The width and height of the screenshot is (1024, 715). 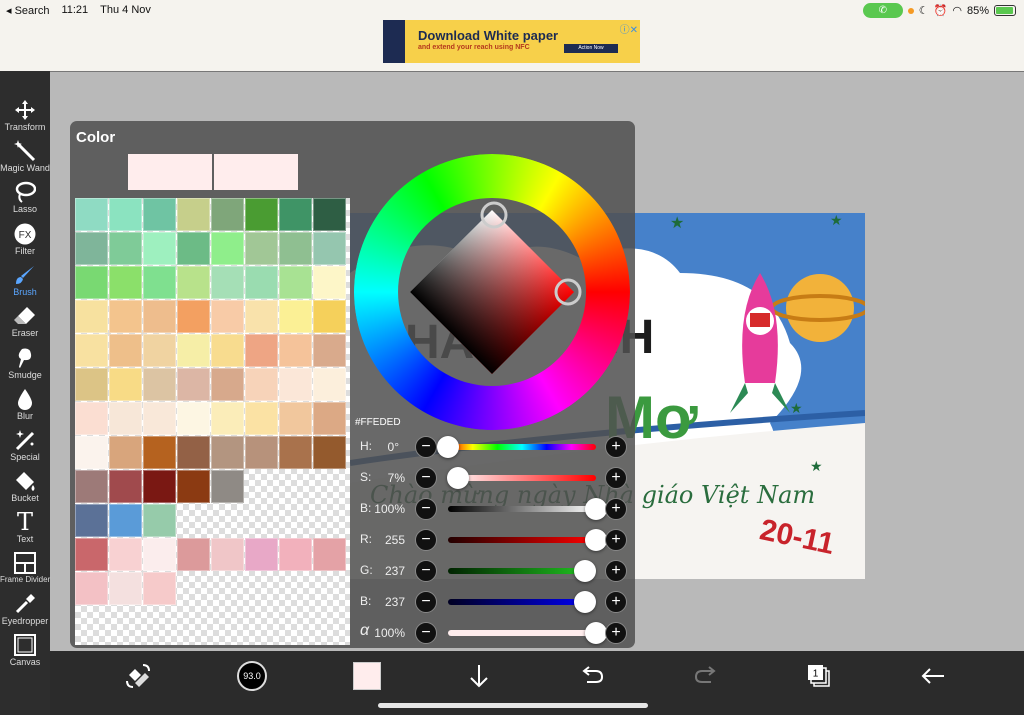 What do you see at coordinates (616, 571) in the screenshot?
I see `green-increment-button: +` at bounding box center [616, 571].